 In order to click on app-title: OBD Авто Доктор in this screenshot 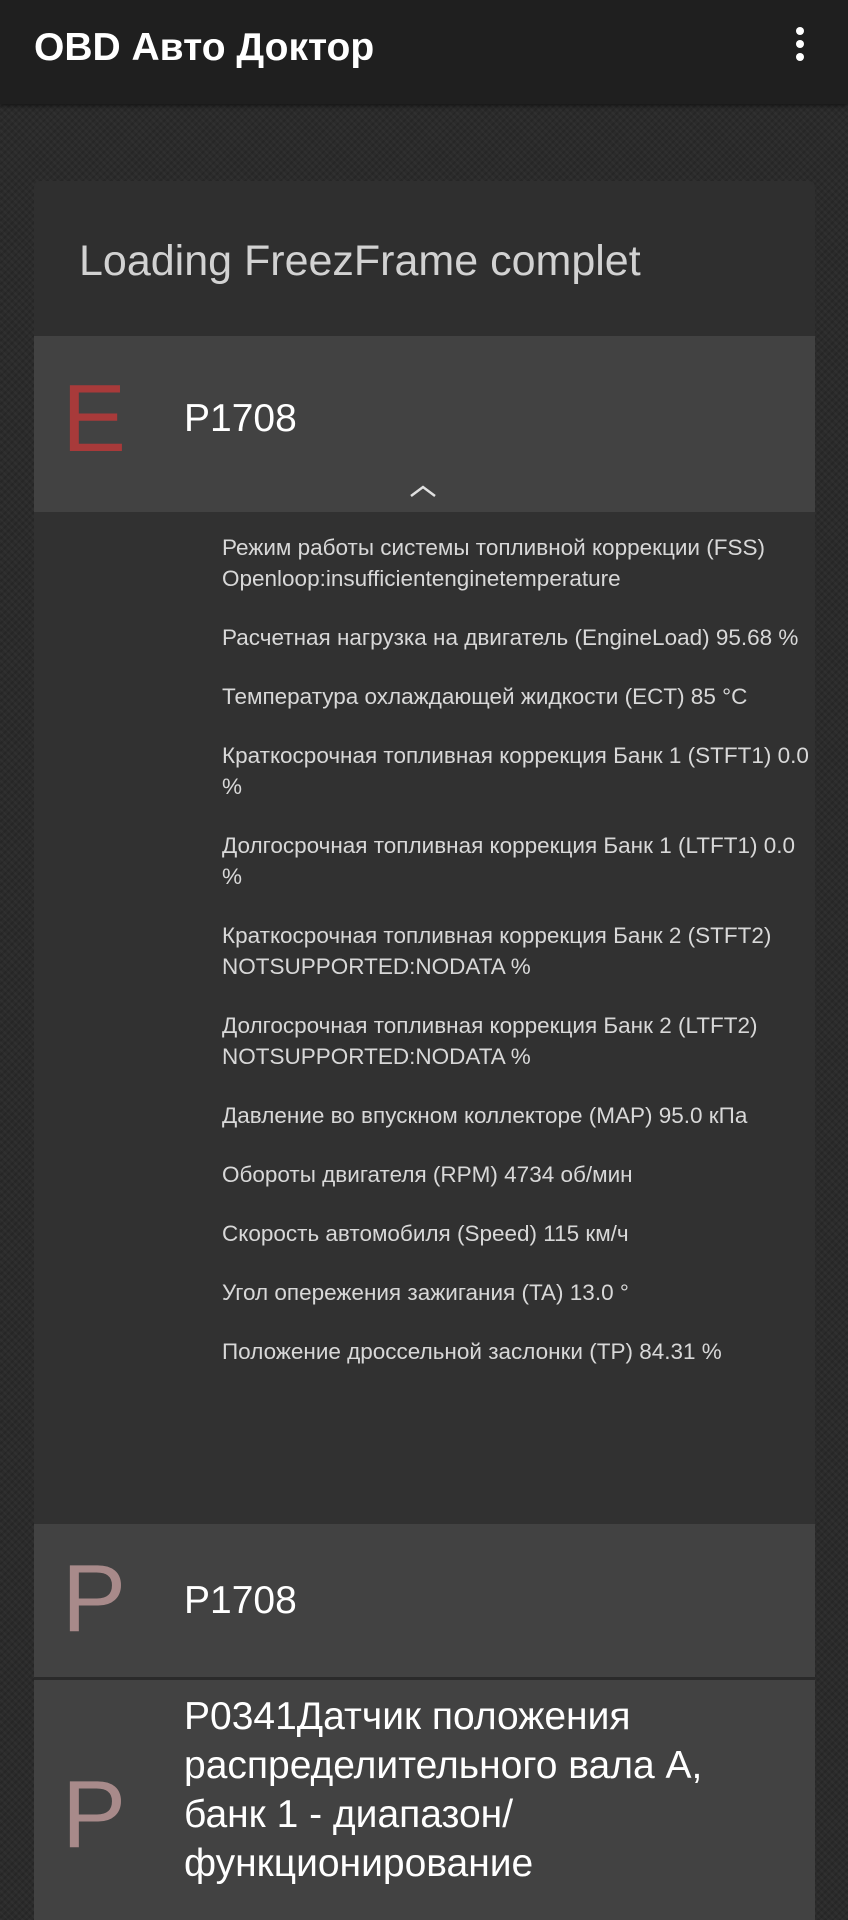, I will do `click(204, 47)`.